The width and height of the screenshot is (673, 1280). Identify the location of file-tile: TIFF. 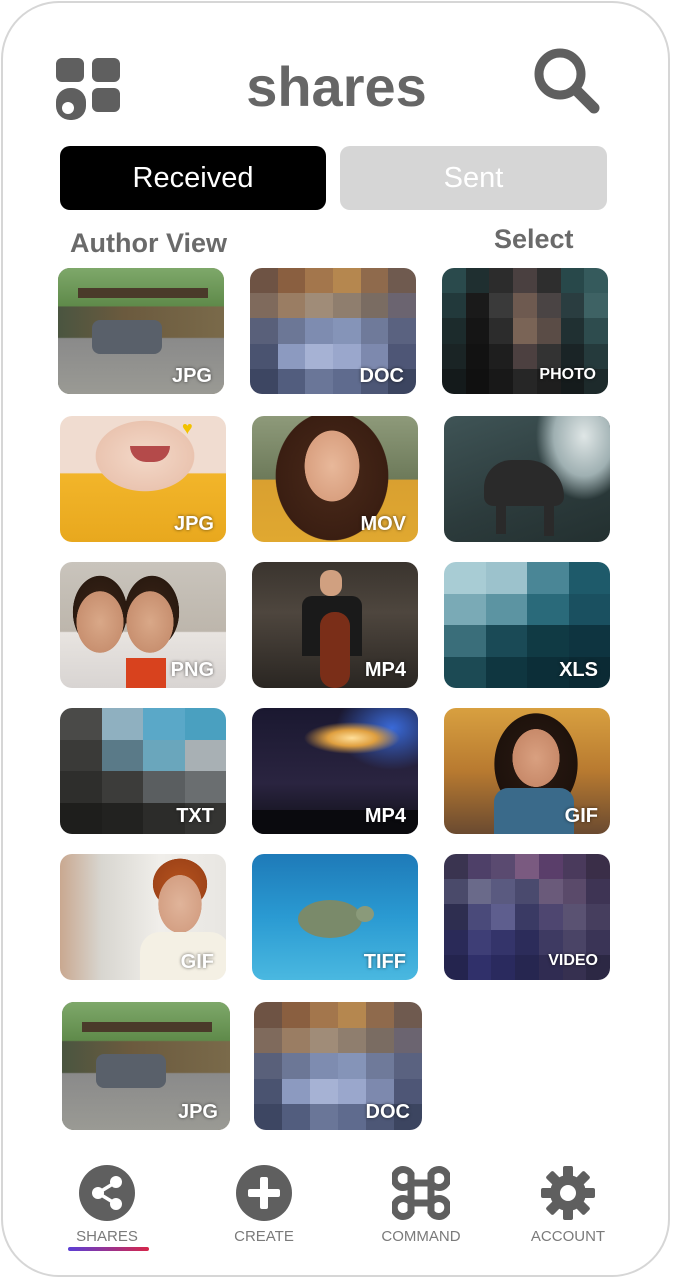
(335, 917).